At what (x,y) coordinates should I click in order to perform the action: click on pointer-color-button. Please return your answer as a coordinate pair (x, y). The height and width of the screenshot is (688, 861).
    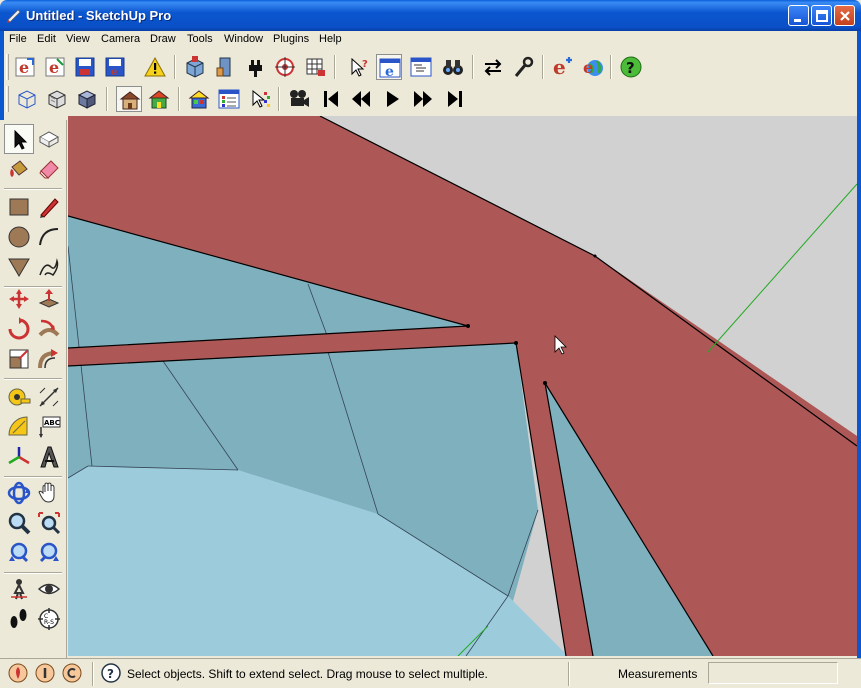
    Looking at the image, I should click on (261, 99).